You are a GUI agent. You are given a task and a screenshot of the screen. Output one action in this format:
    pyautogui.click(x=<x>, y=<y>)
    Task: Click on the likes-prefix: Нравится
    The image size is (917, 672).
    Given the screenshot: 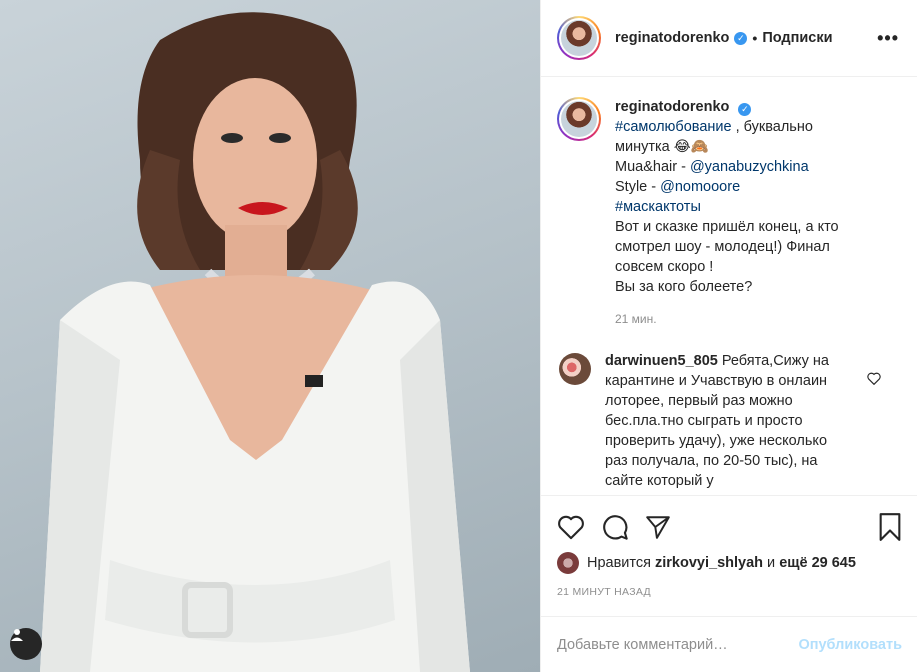 What is the action you would take?
    pyautogui.click(x=619, y=563)
    